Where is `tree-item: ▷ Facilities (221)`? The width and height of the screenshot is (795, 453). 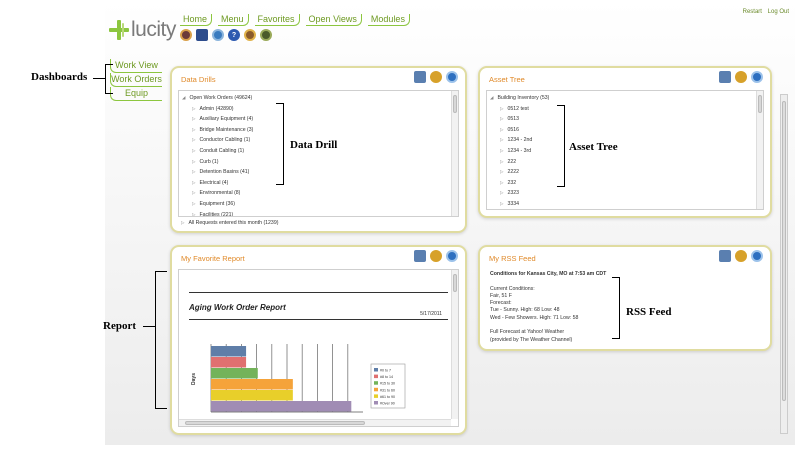 tree-item: ▷ Facilities (221) is located at coordinates (217, 213).